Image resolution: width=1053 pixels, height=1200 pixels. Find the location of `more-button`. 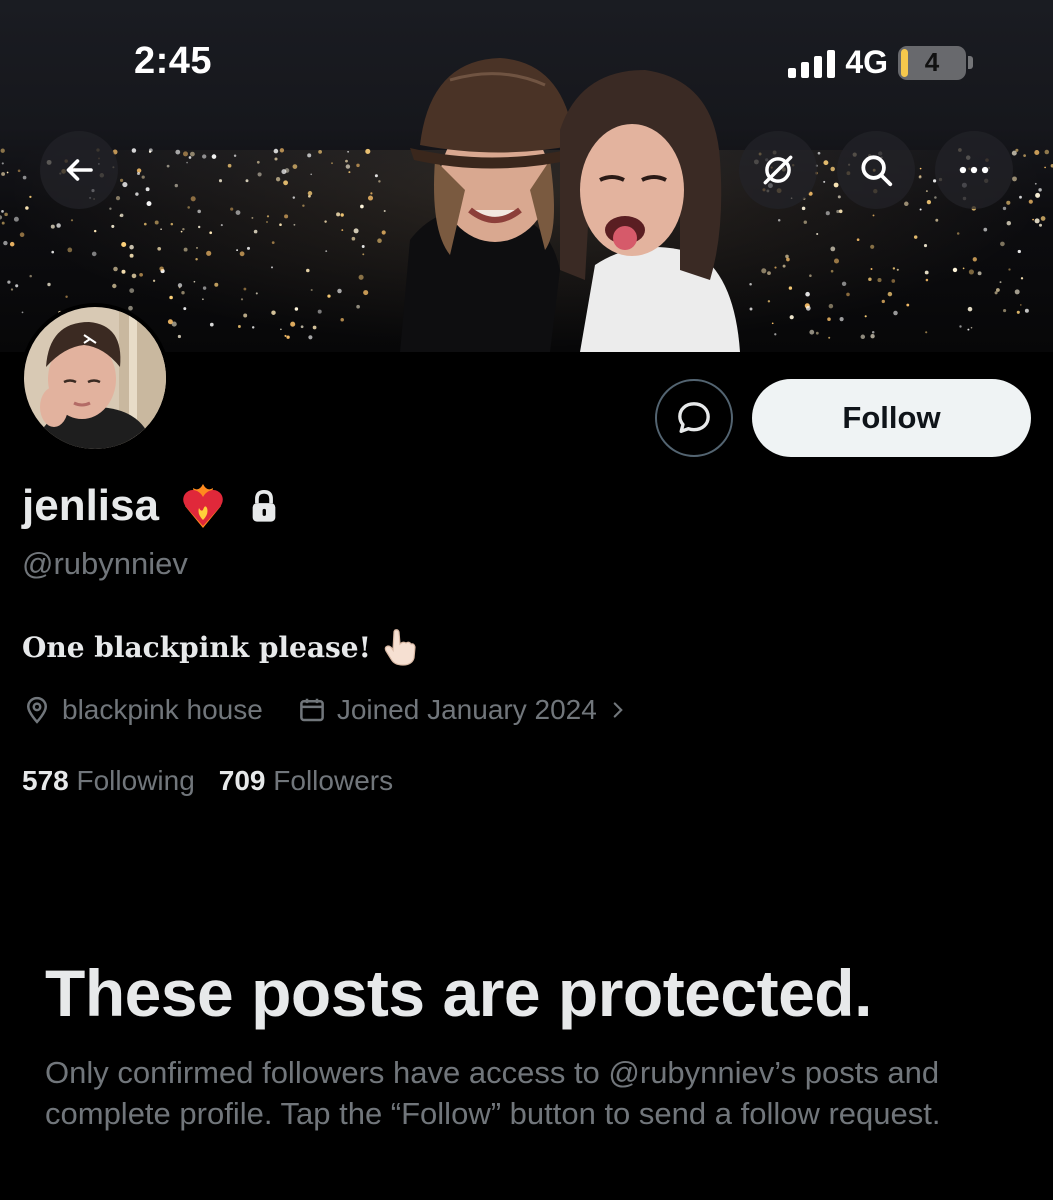

more-button is located at coordinates (974, 170).